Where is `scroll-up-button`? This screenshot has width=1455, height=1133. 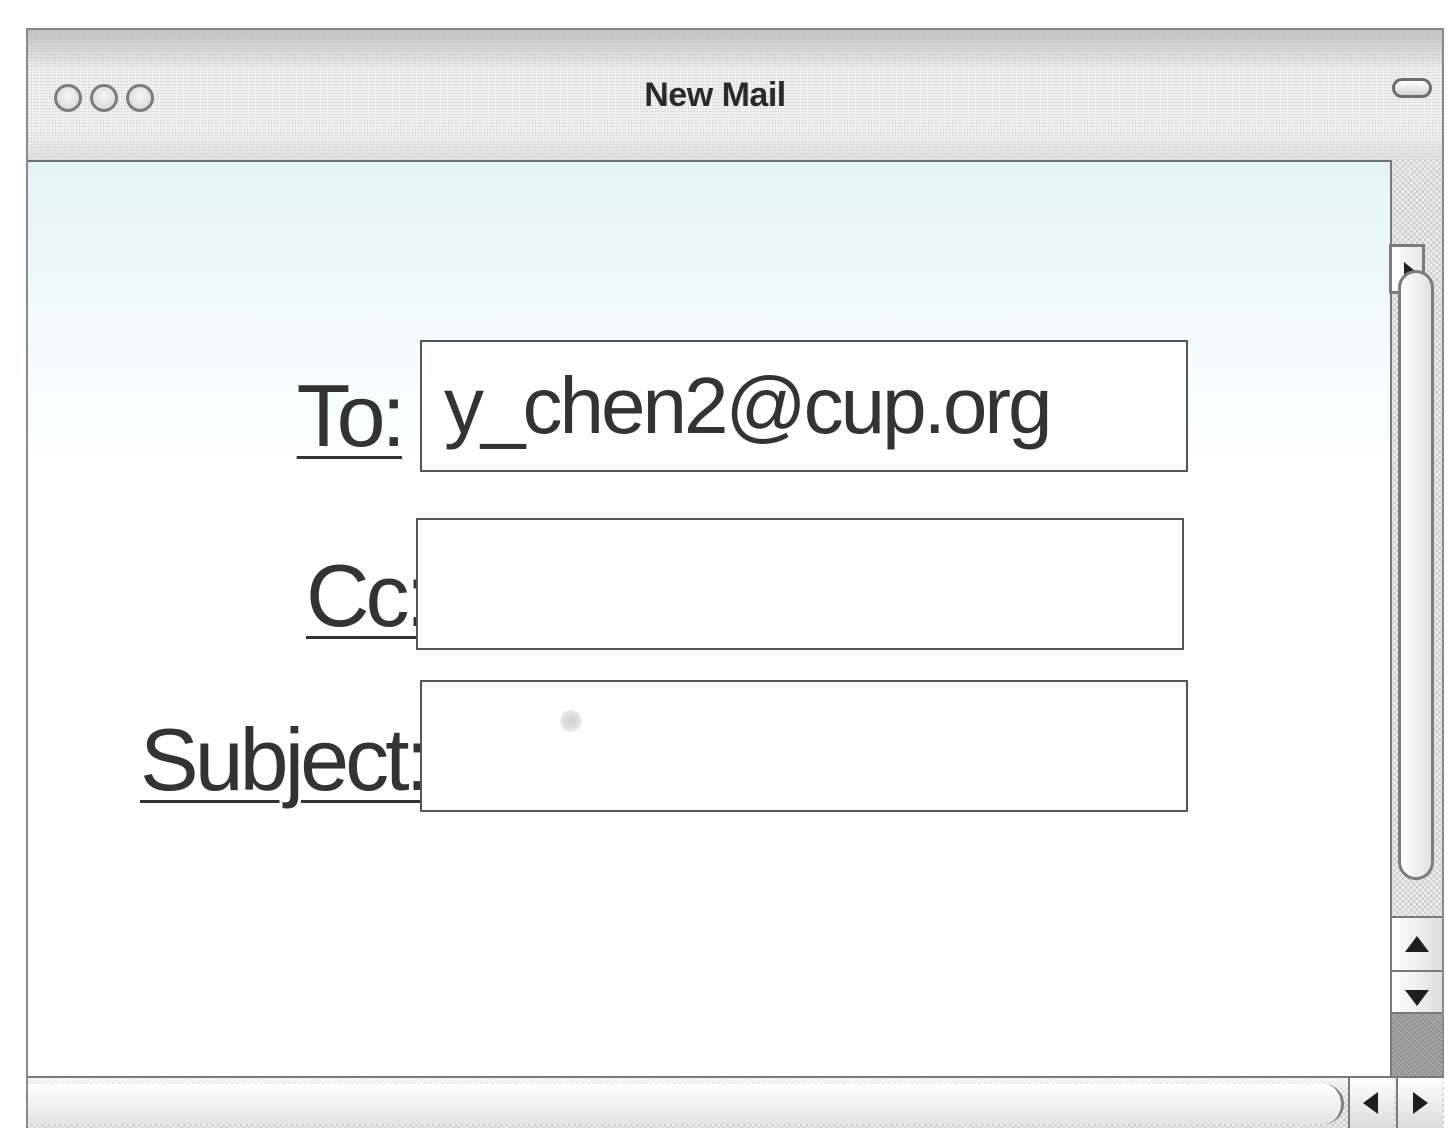
scroll-up-button is located at coordinates (1417, 943).